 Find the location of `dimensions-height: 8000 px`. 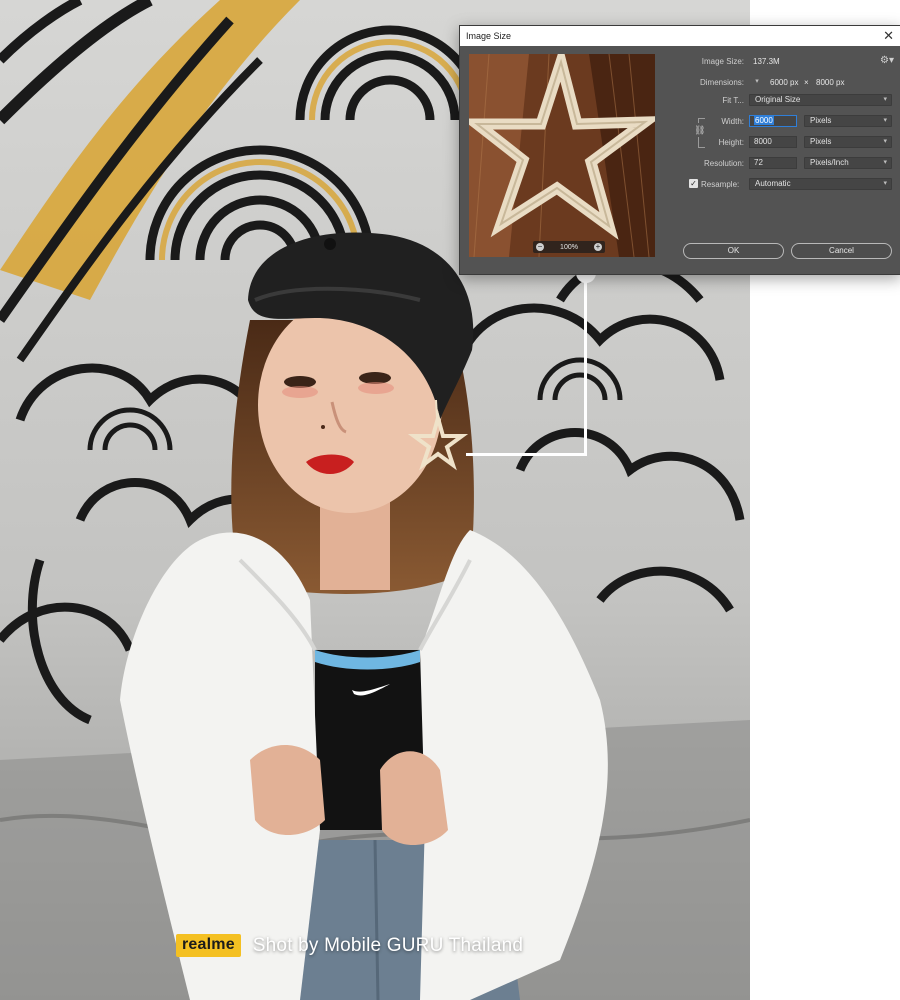

dimensions-height: 8000 px is located at coordinates (830, 82).